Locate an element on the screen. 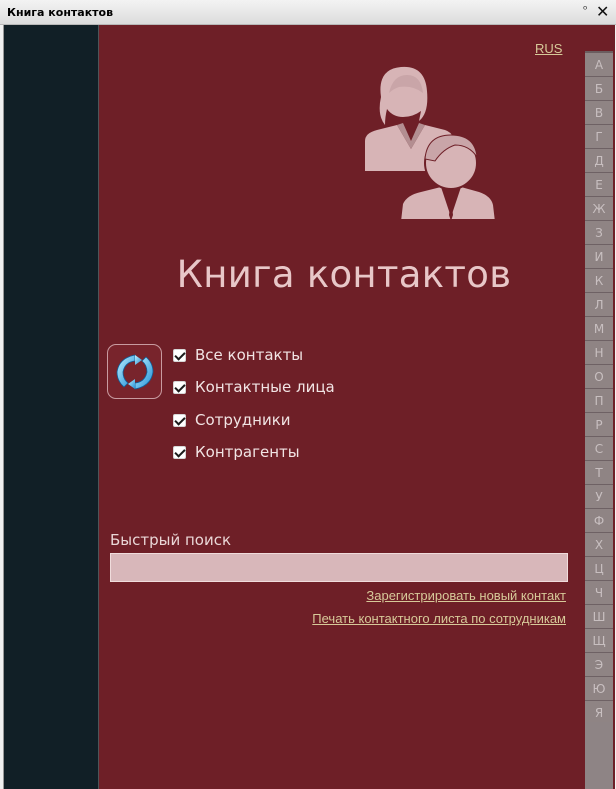 The width and height of the screenshot is (616, 789). alphabet-letter: Р is located at coordinates (599, 425).